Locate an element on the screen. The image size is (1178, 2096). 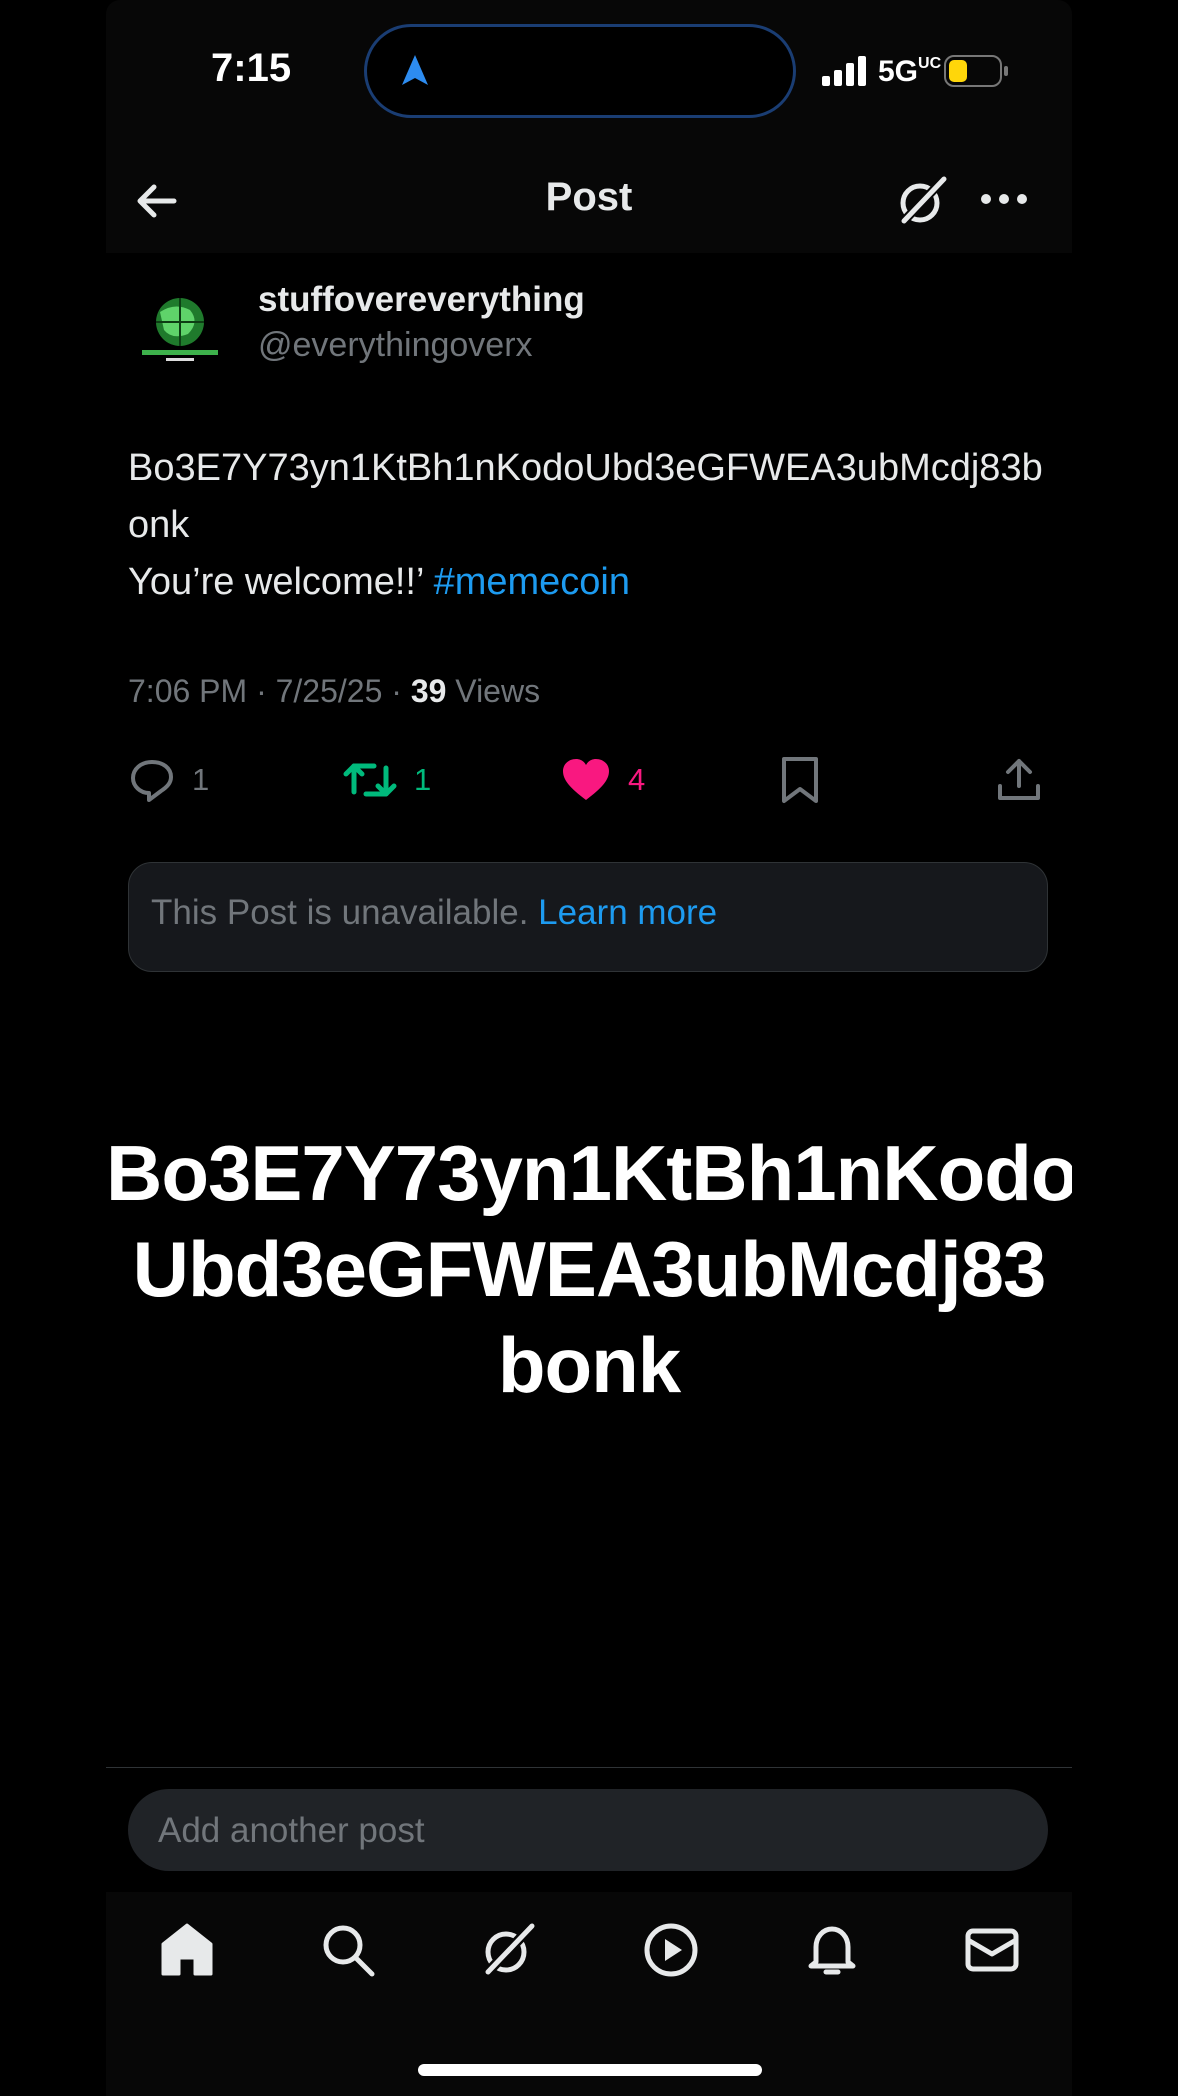
post-text-line: You’re welcome!!’ #memecoin is located at coordinates (379, 582).